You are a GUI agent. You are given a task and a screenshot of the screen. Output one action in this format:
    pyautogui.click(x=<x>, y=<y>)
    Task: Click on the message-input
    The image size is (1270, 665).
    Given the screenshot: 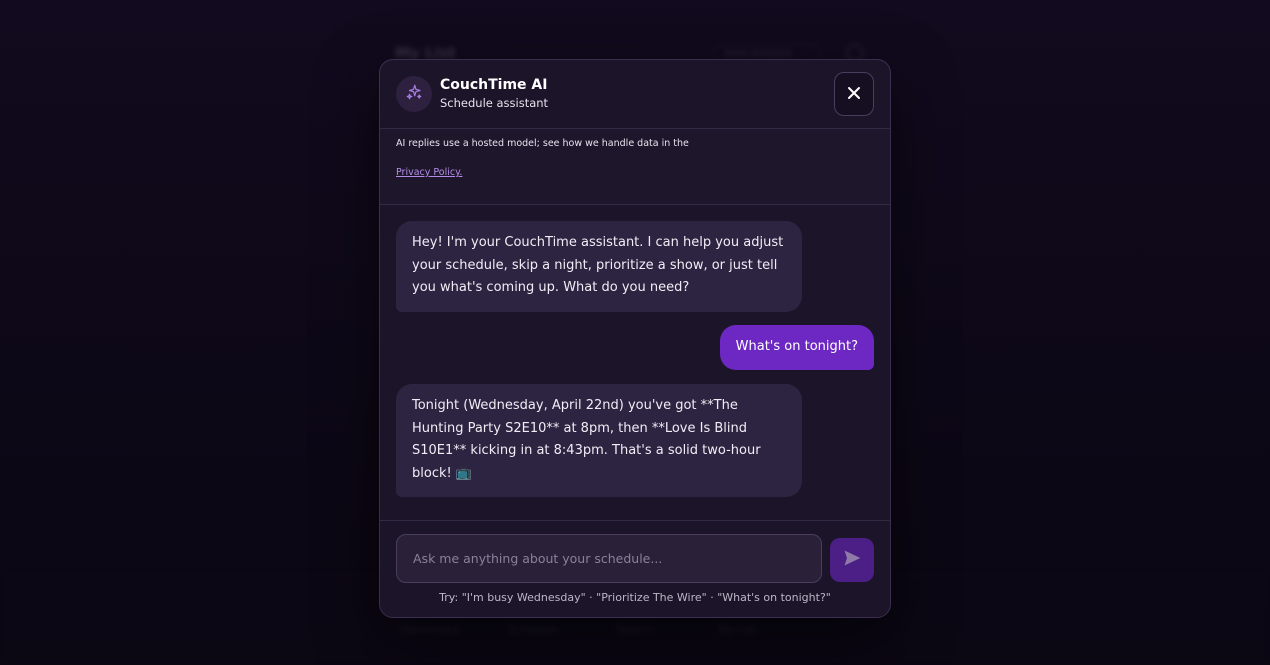 What is the action you would take?
    pyautogui.click(x=609, y=558)
    